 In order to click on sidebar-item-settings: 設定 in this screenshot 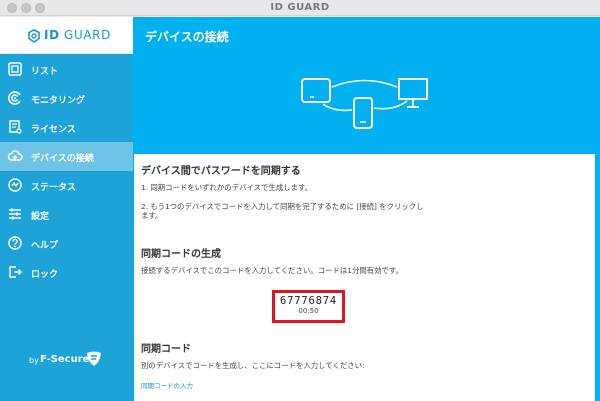, I will do `click(66, 214)`.